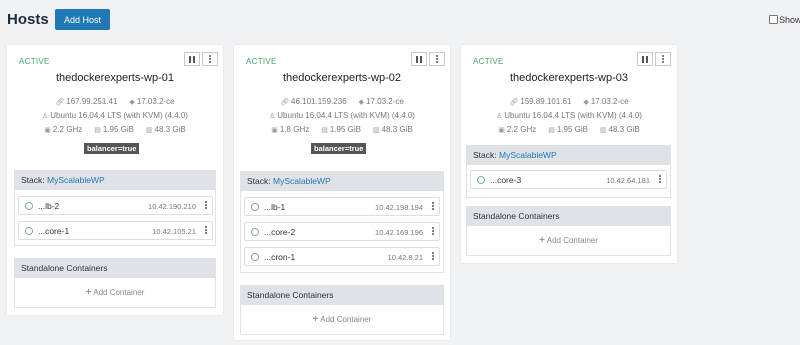 The width and height of the screenshot is (800, 345). What do you see at coordinates (342, 256) in the screenshot?
I see `container-row: ...cron-1 10.42.8.21` at bounding box center [342, 256].